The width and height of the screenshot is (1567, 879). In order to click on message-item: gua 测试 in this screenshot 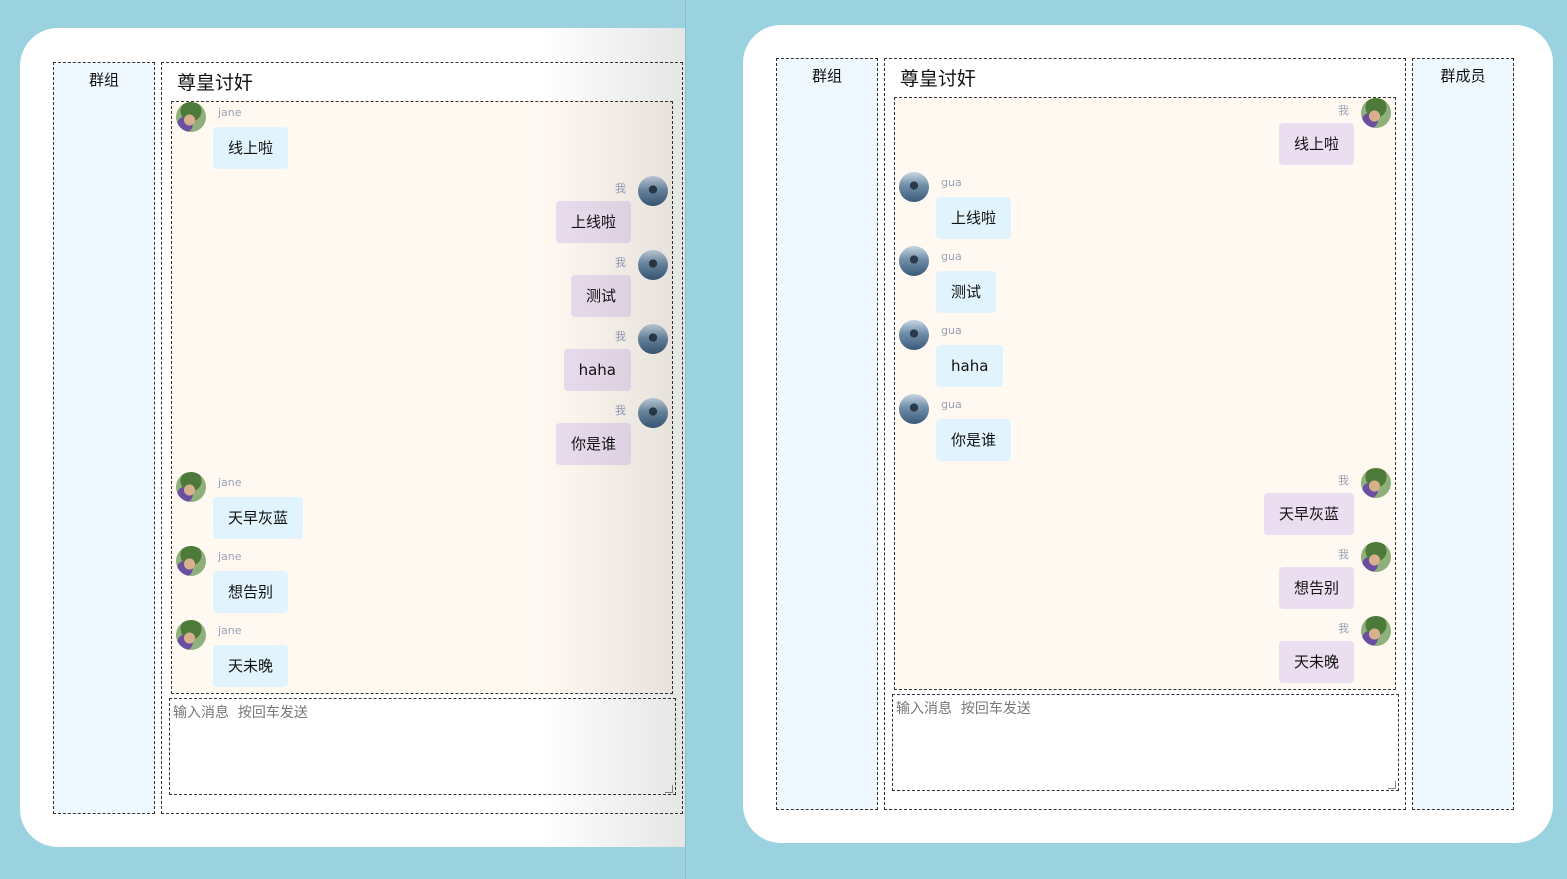, I will do `click(1144, 283)`.